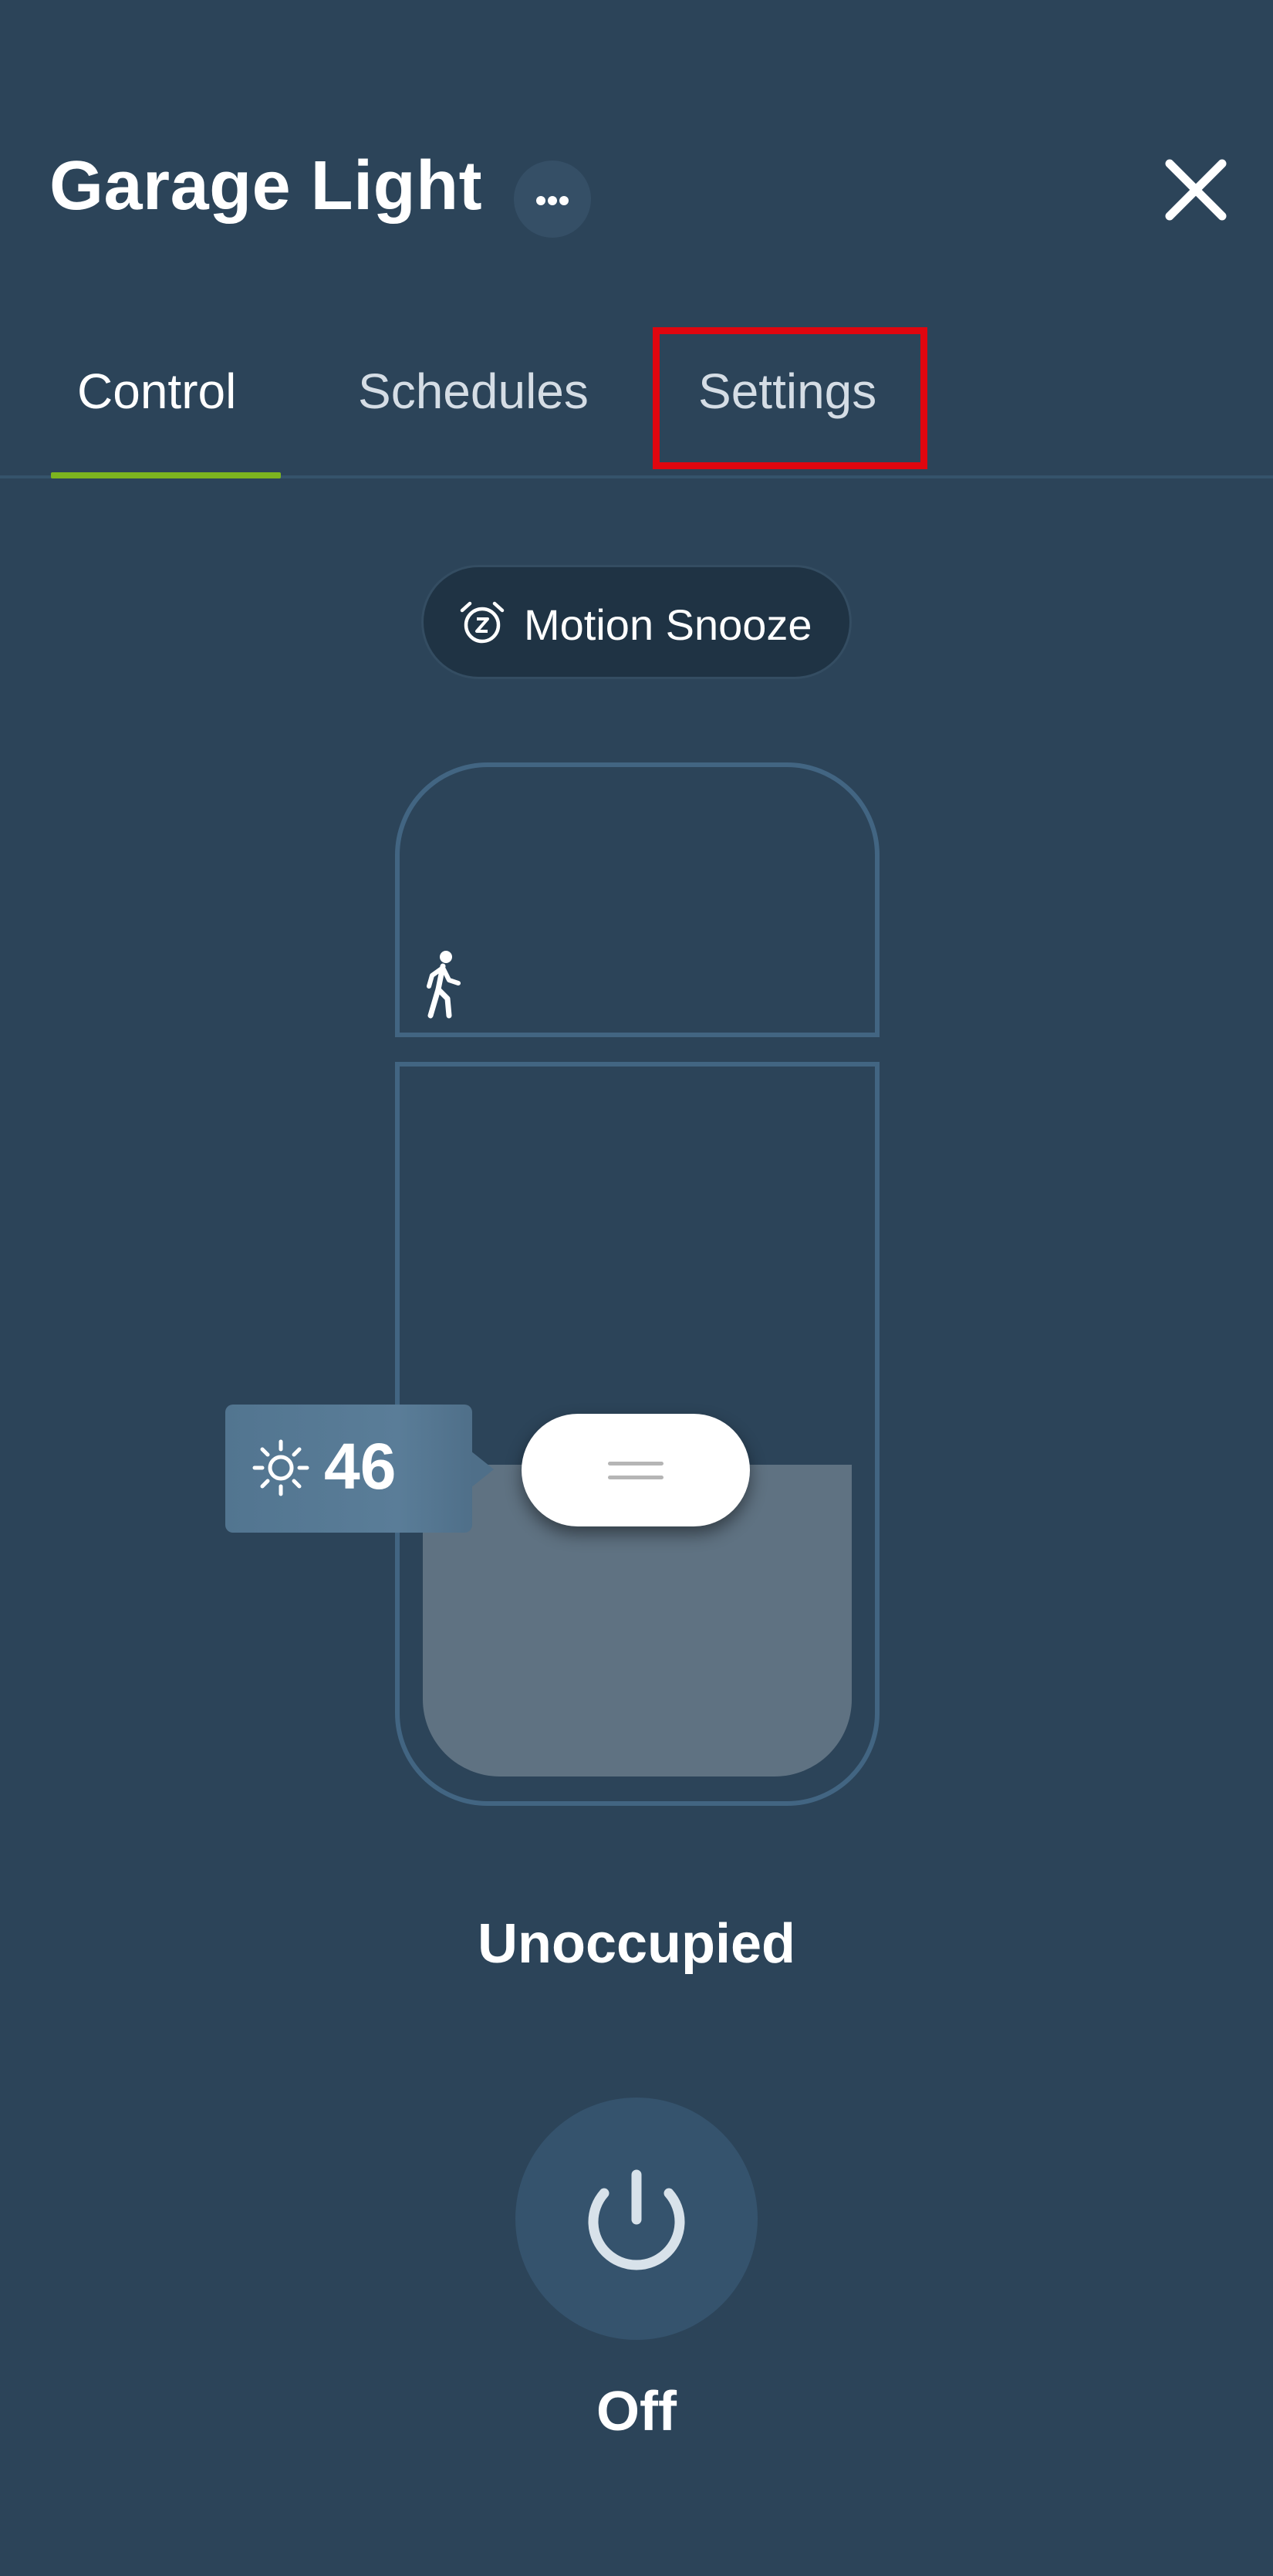  I want to click on motion-snooze-label: Motion Snooze, so click(668, 624).